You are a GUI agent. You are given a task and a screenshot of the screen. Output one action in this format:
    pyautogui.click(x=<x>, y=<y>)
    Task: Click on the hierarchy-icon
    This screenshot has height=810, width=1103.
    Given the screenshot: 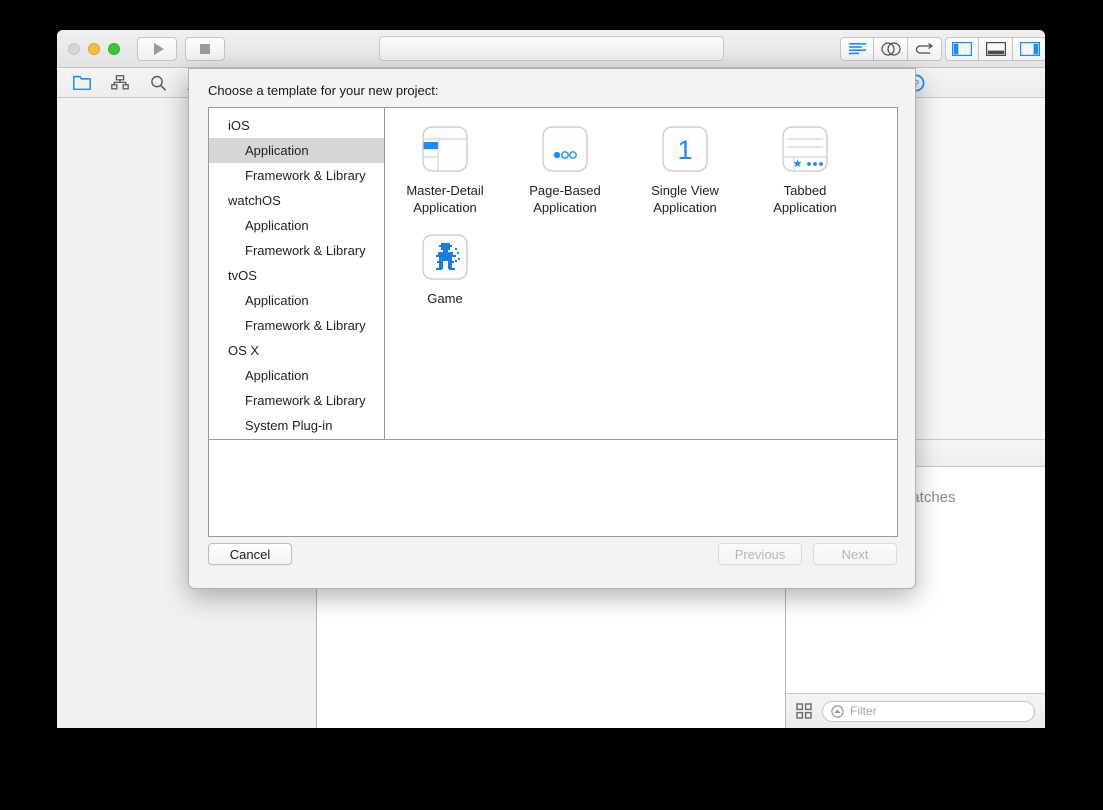 What is the action you would take?
    pyautogui.click(x=120, y=82)
    